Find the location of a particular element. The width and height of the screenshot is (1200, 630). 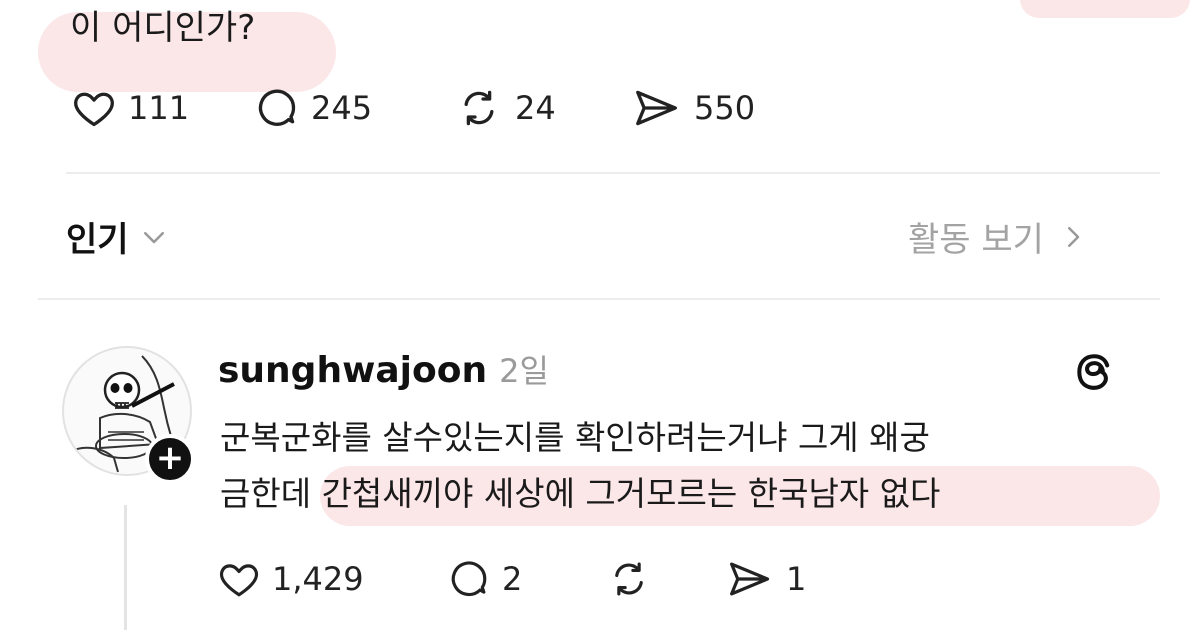

sort-dropdown: 인기 is located at coordinates (117, 236).